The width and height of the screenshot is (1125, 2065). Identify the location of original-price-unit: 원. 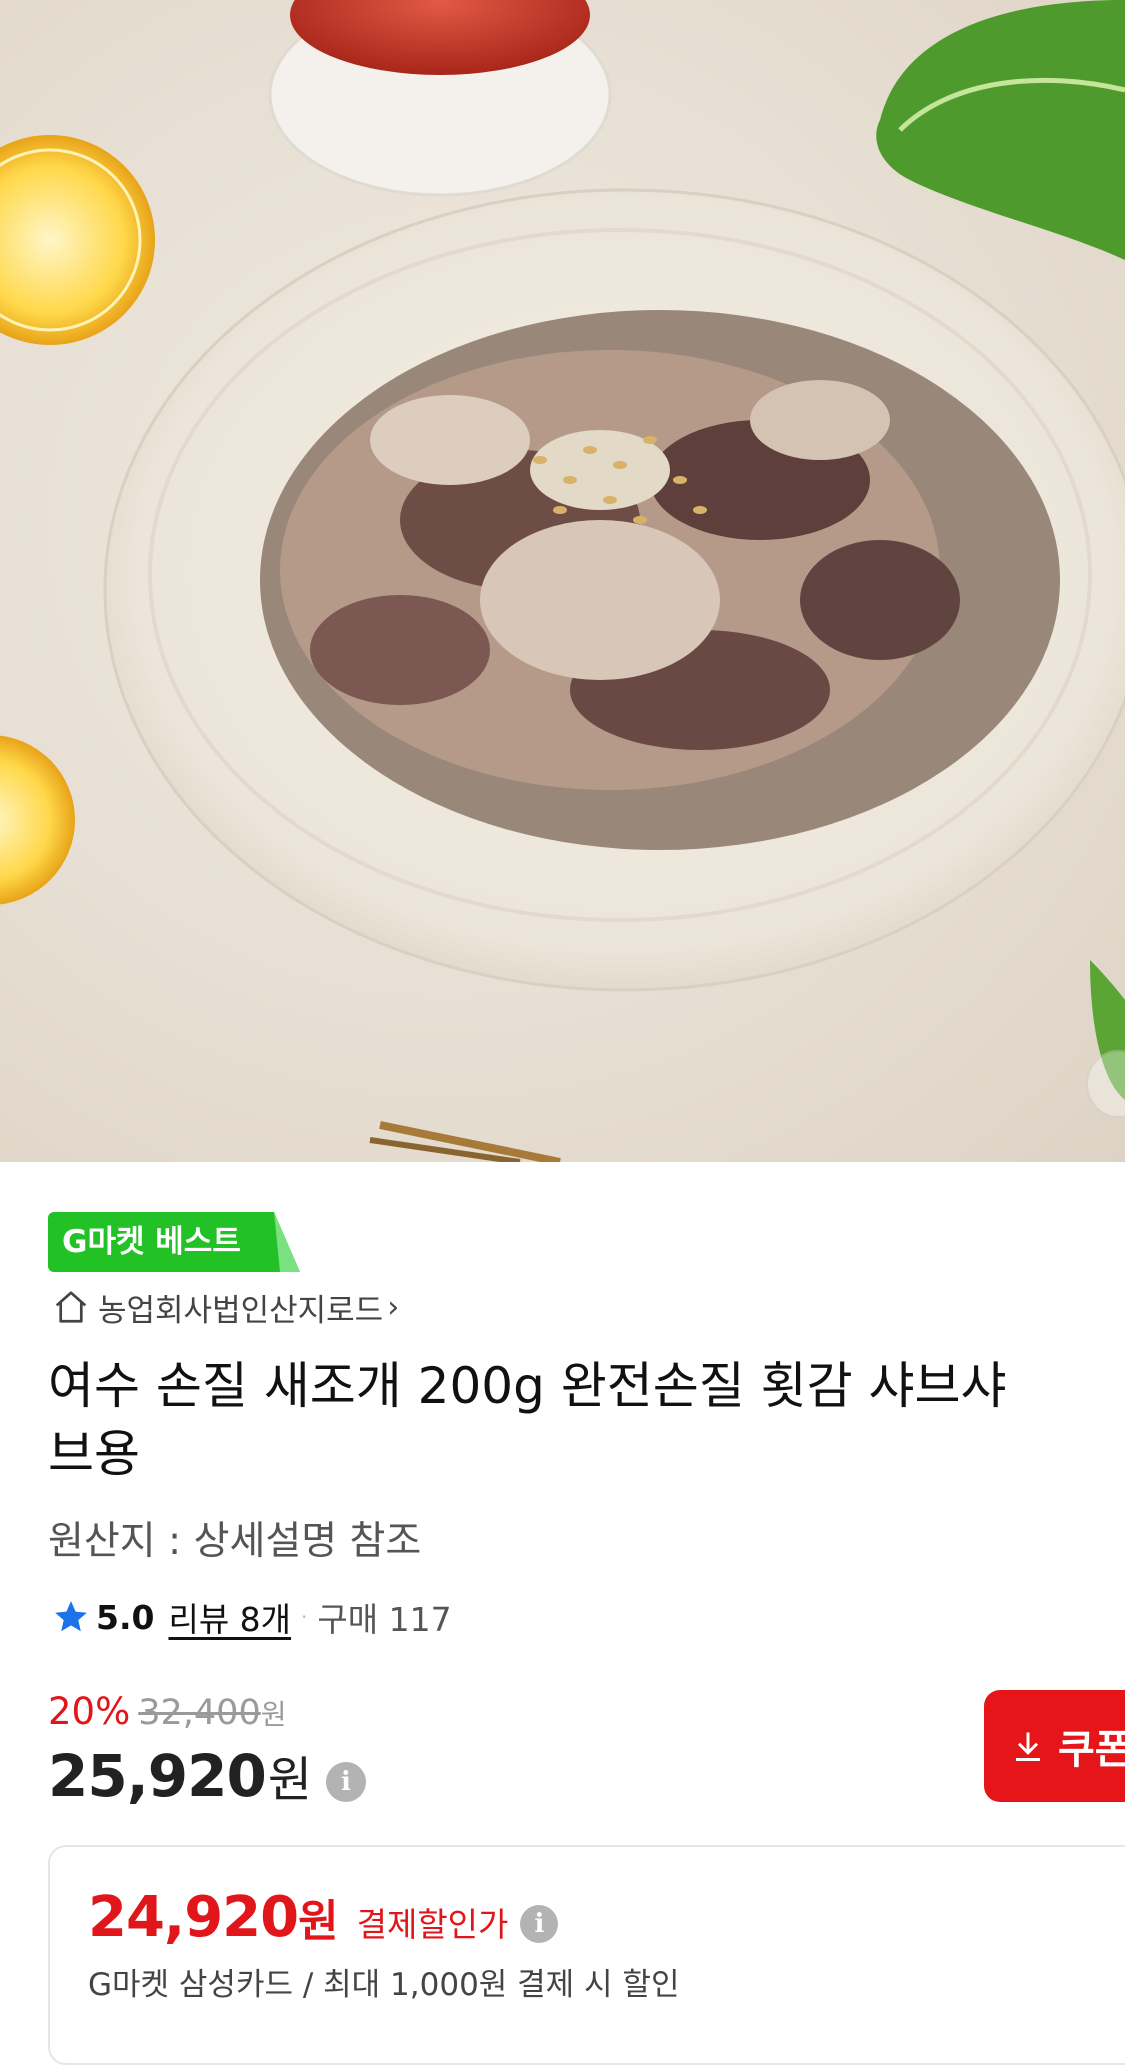
(273, 1714).